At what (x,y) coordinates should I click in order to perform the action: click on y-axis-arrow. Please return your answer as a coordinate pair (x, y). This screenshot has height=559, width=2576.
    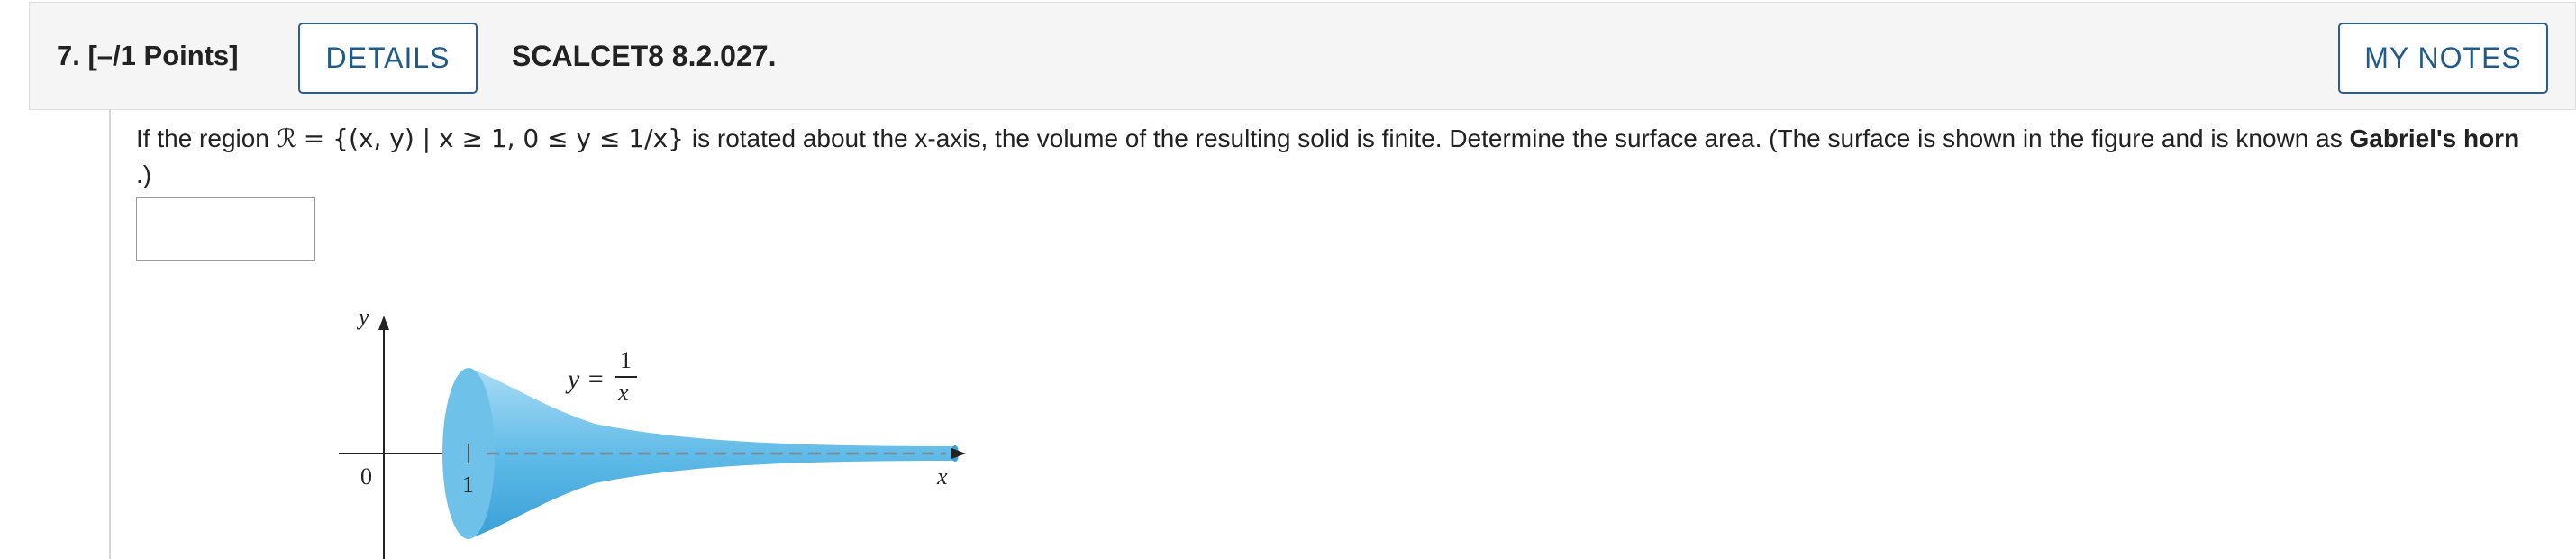
    Looking at the image, I should click on (383, 323).